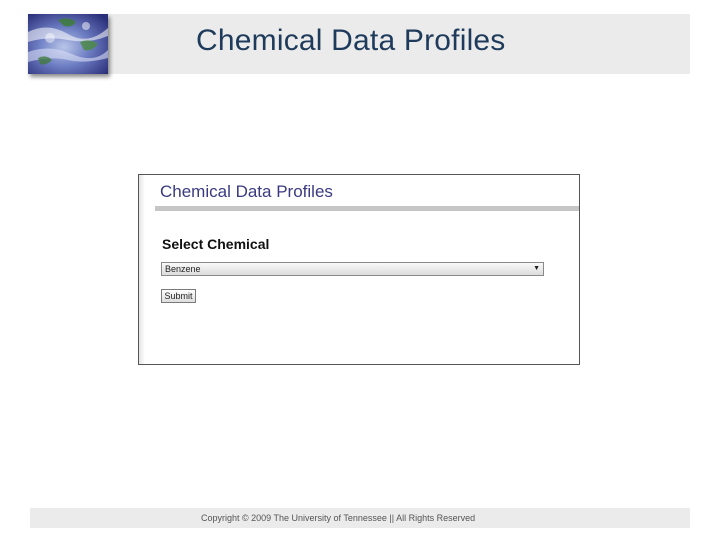  What do you see at coordinates (178, 296) in the screenshot?
I see `submit-button: Submit` at bounding box center [178, 296].